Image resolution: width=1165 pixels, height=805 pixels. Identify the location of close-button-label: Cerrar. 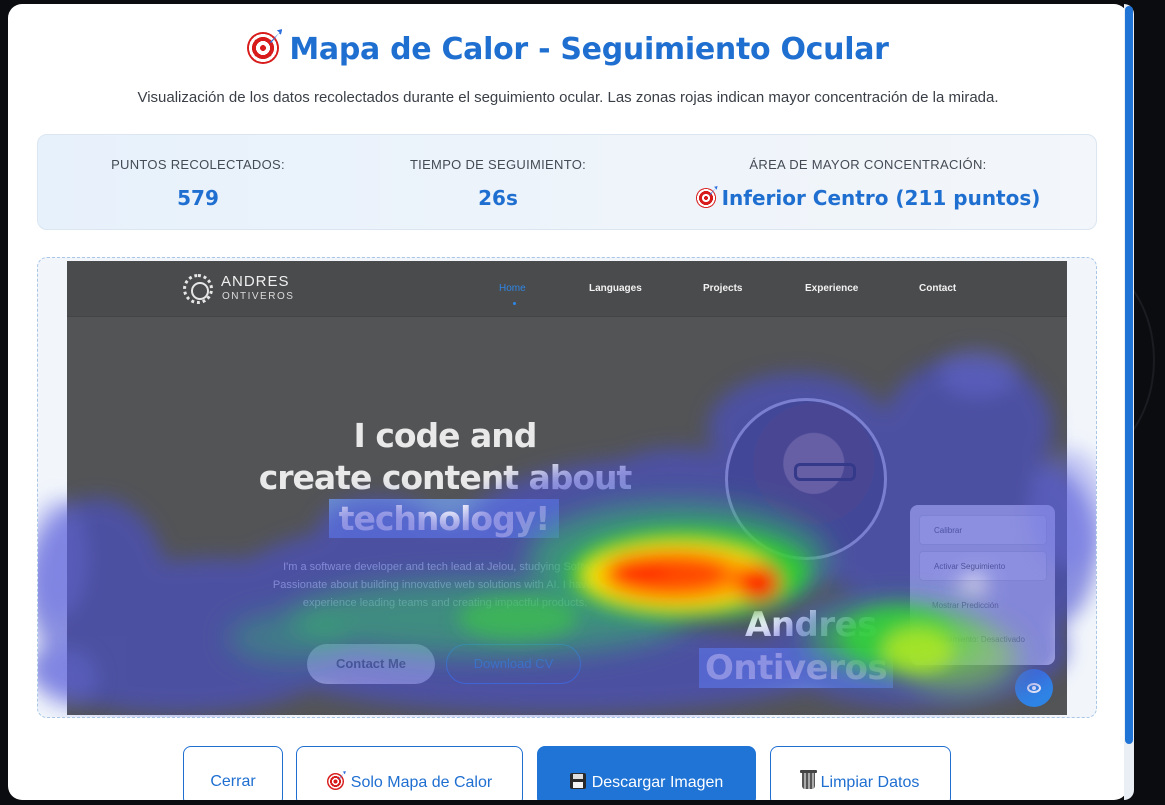
(233, 781).